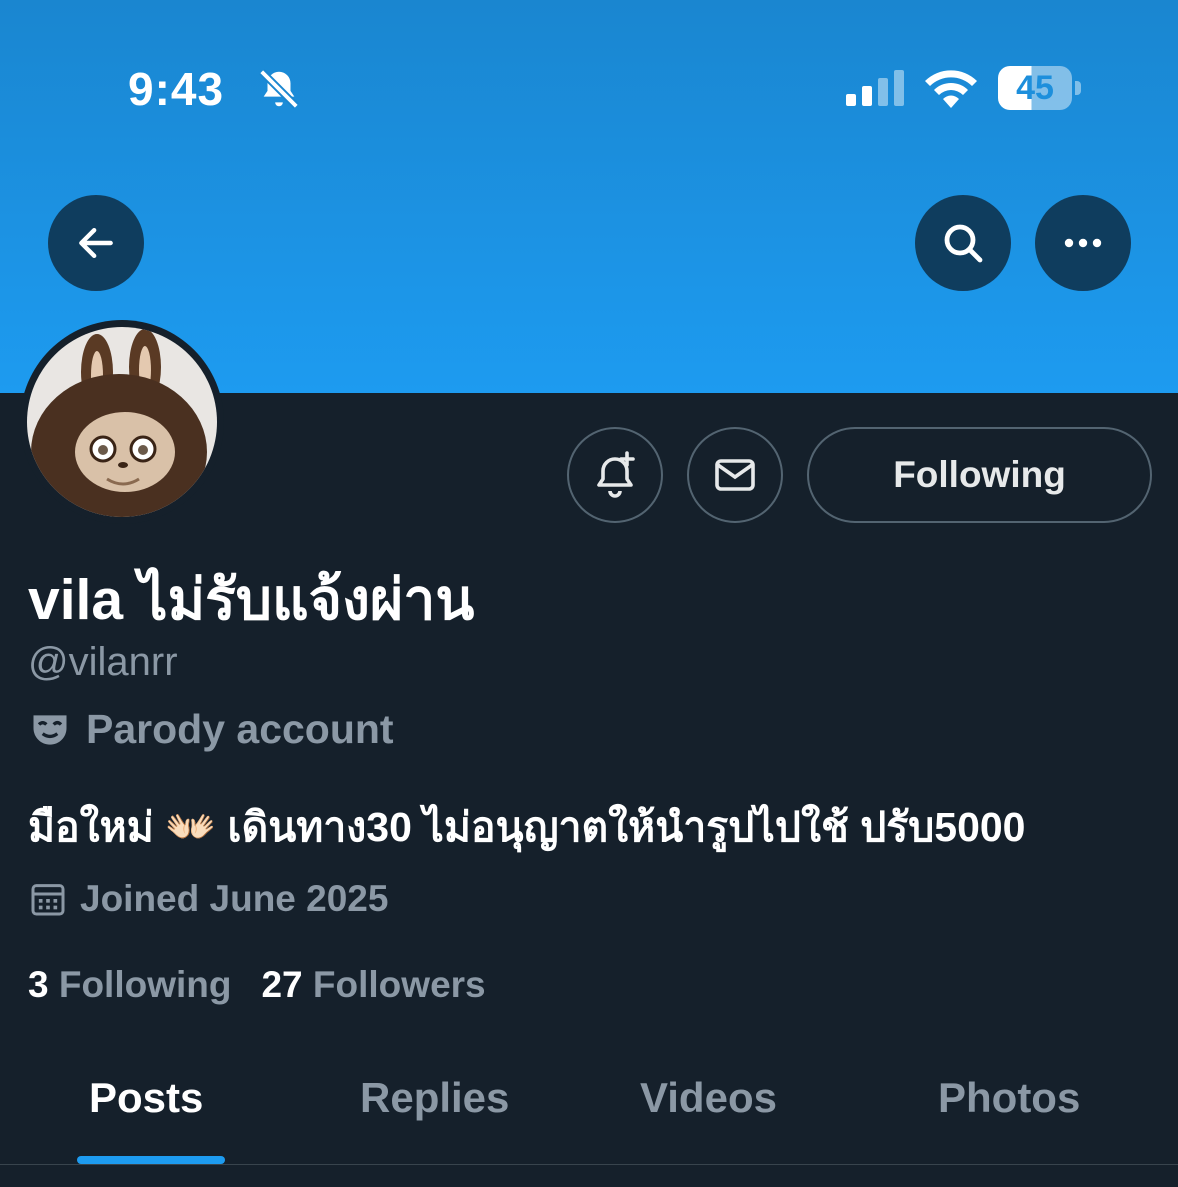 The image size is (1178, 1187). I want to click on followers-count: 27, so click(282, 984).